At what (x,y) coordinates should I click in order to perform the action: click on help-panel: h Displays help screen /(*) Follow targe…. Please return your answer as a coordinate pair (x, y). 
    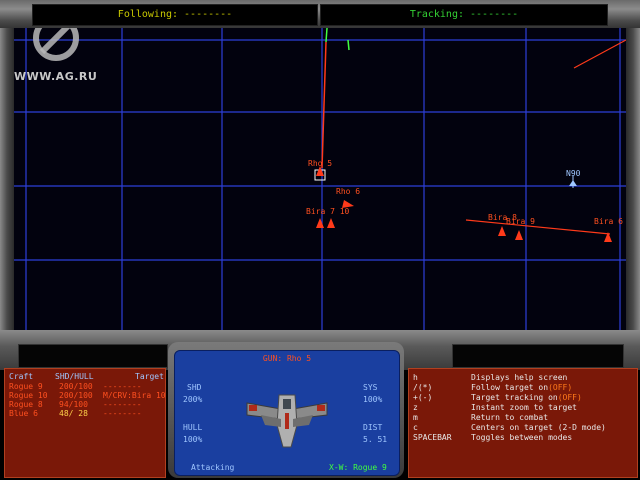
    Looking at the image, I should click on (523, 423).